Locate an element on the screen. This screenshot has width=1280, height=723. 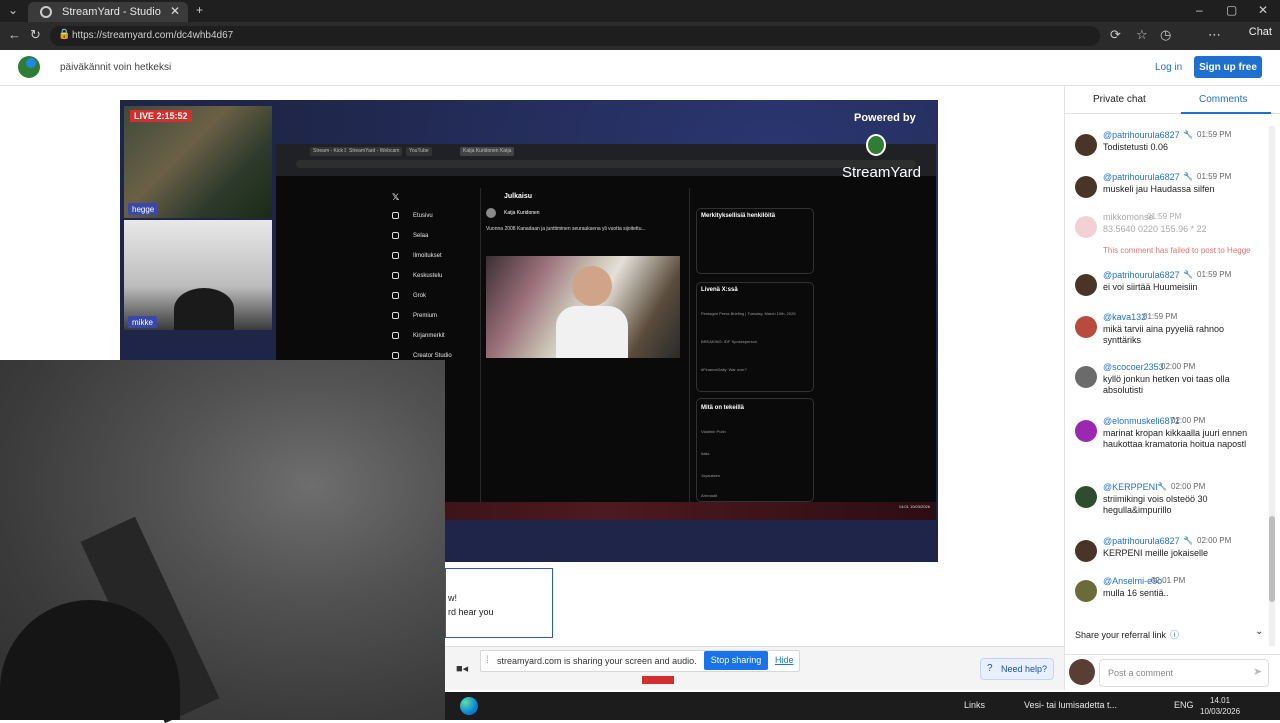
photo-jacket is located at coordinates (592, 332).